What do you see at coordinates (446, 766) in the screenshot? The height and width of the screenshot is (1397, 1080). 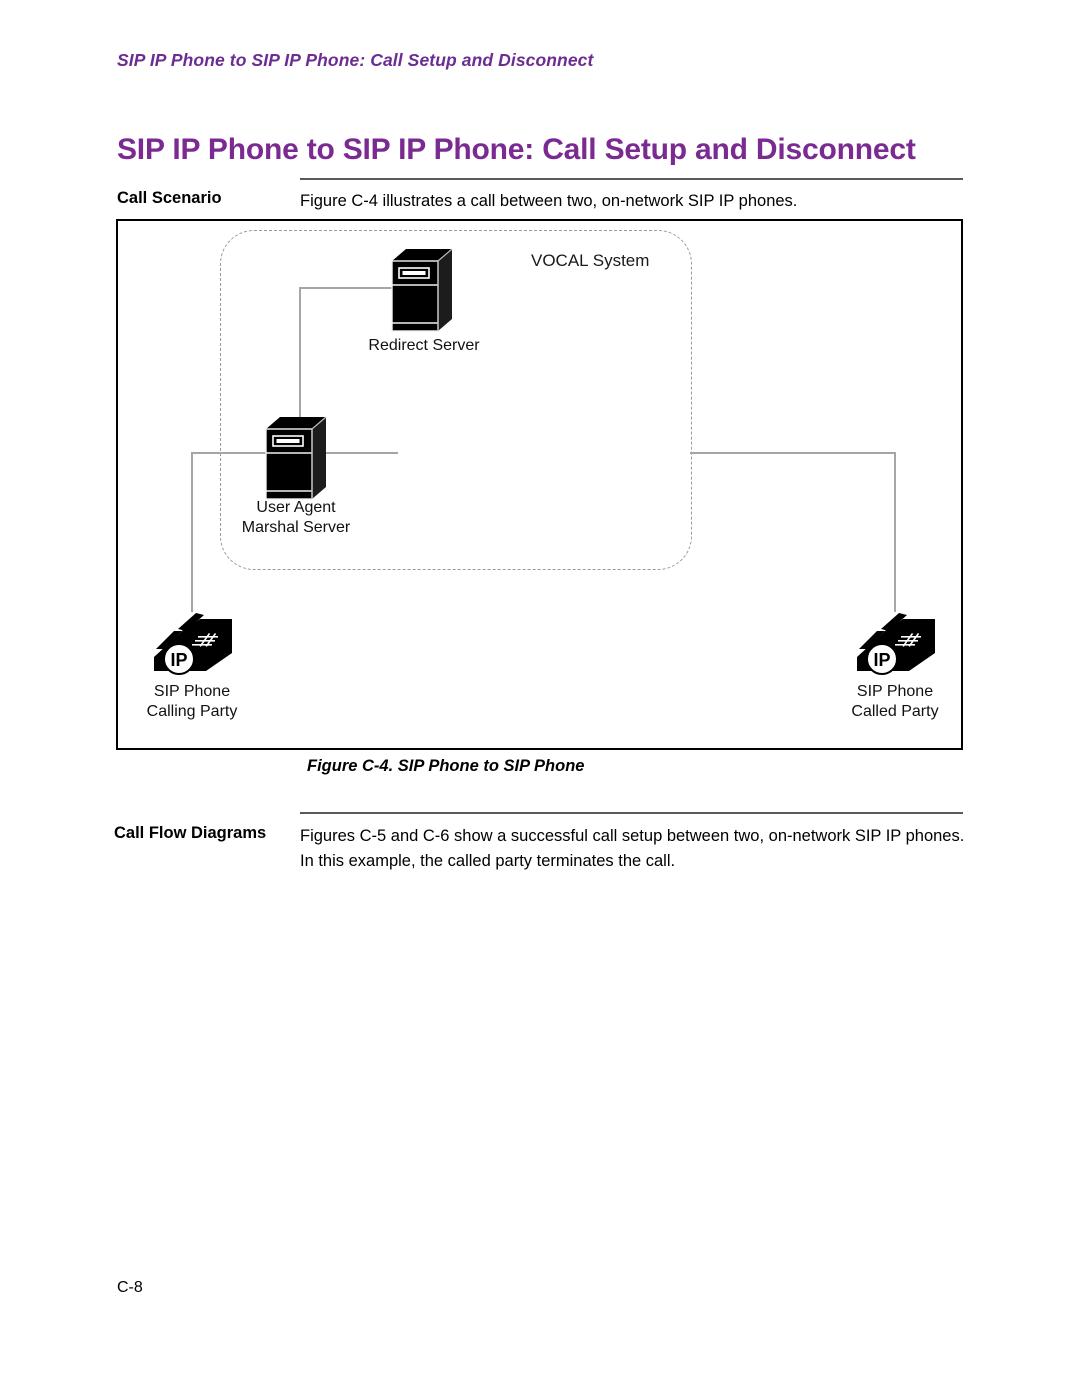 I see `figure-caption: Figure C-4. SIP Phone to SIP Phone` at bounding box center [446, 766].